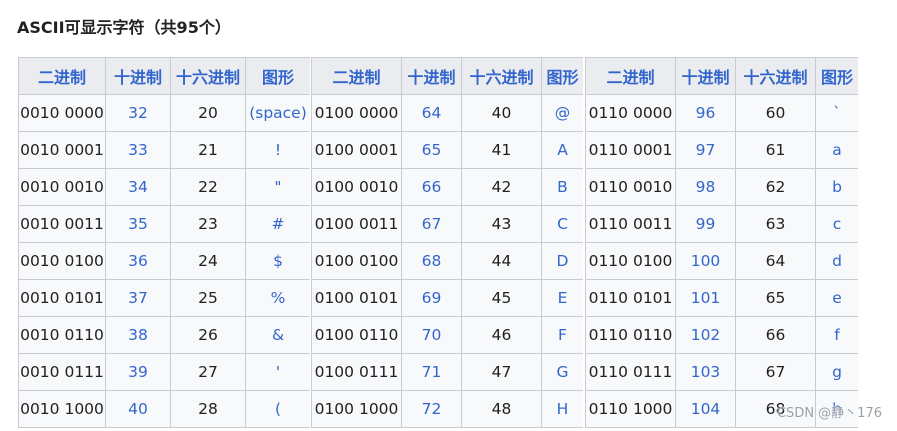 The height and width of the screenshot is (431, 897). Describe the element at coordinates (775, 298) in the screenshot. I see `hex-cell: 65` at that location.